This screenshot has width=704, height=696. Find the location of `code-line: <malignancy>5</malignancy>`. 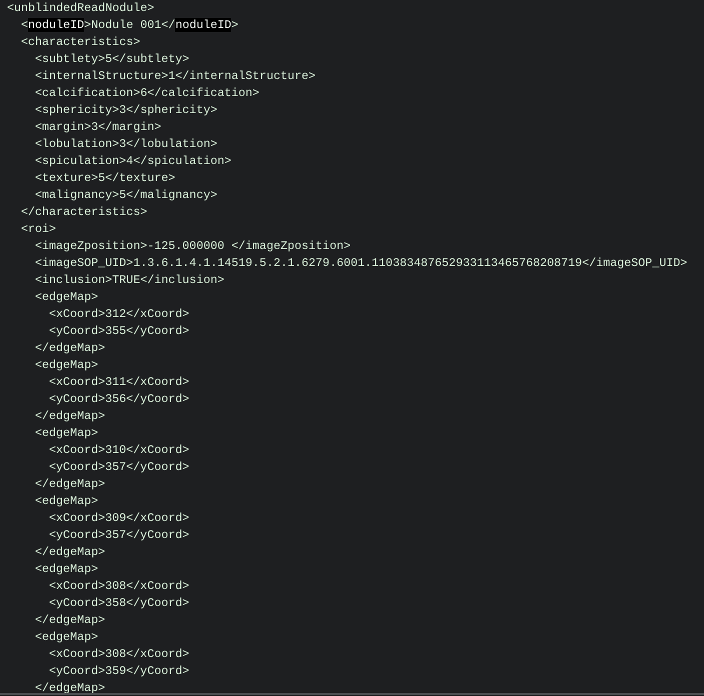

code-line: <malignancy>5</malignancy> is located at coordinates (126, 195).